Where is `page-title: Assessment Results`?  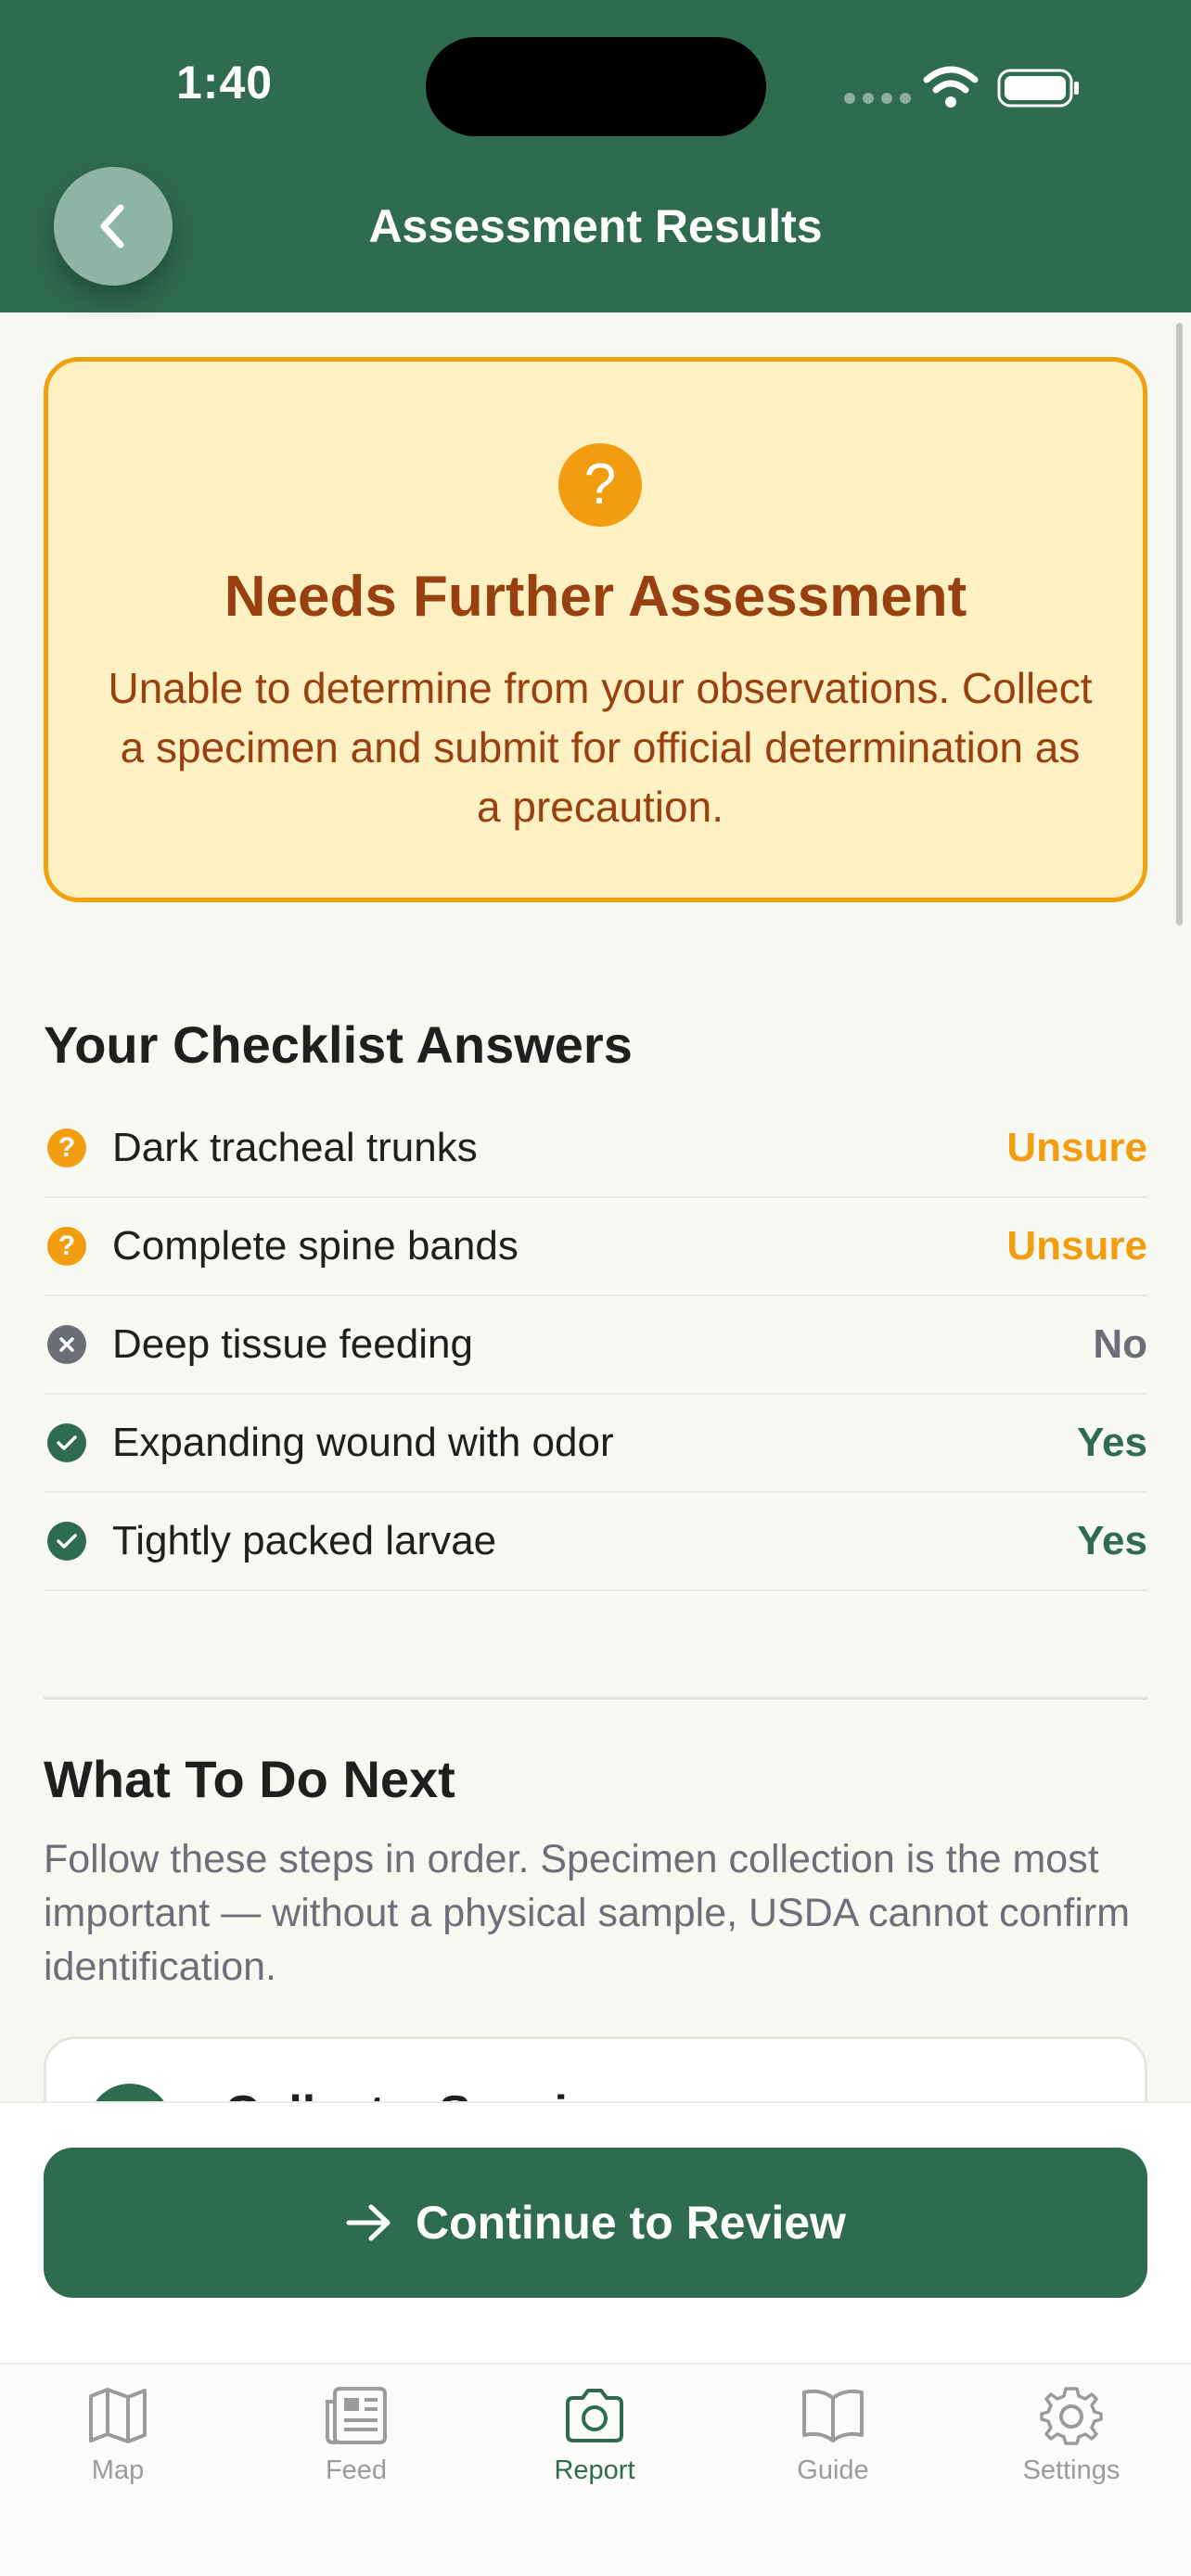 page-title: Assessment Results is located at coordinates (595, 226).